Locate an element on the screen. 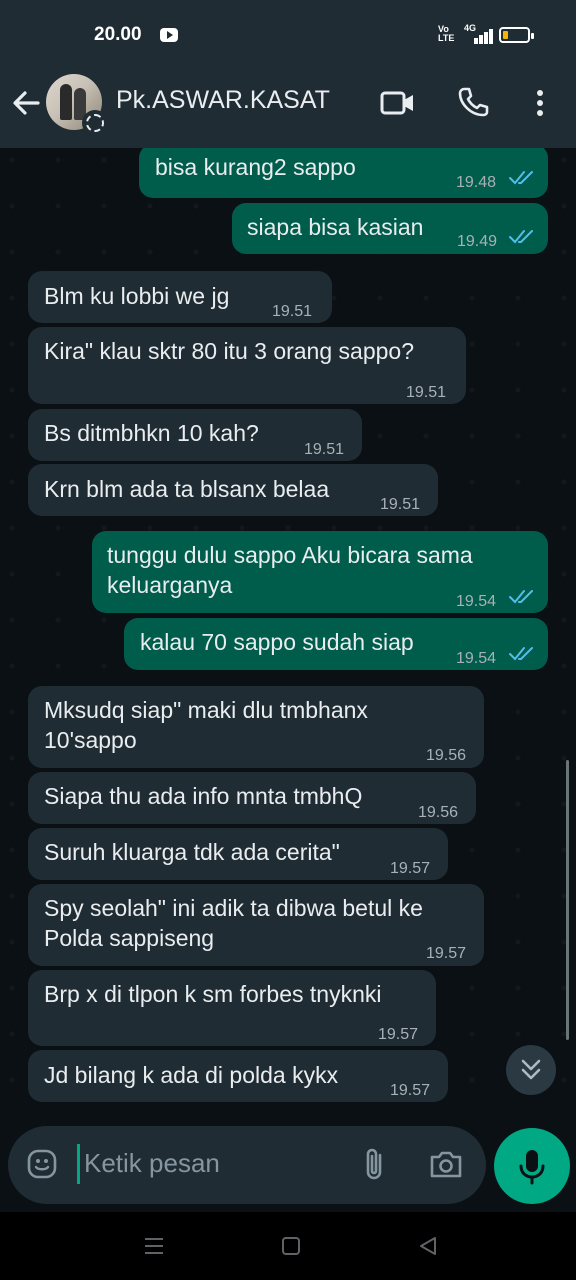 The width and height of the screenshot is (576, 1280). message-text: Krn blm ada ta blsanx belaa is located at coordinates (187, 489).